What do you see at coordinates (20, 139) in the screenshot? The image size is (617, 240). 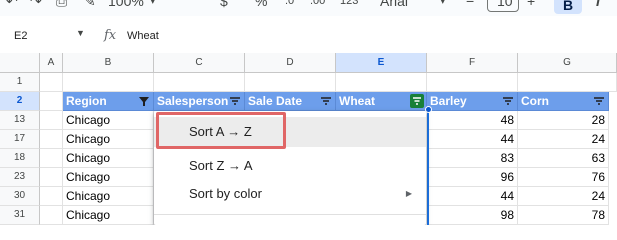 I see `row-header-17: 17` at bounding box center [20, 139].